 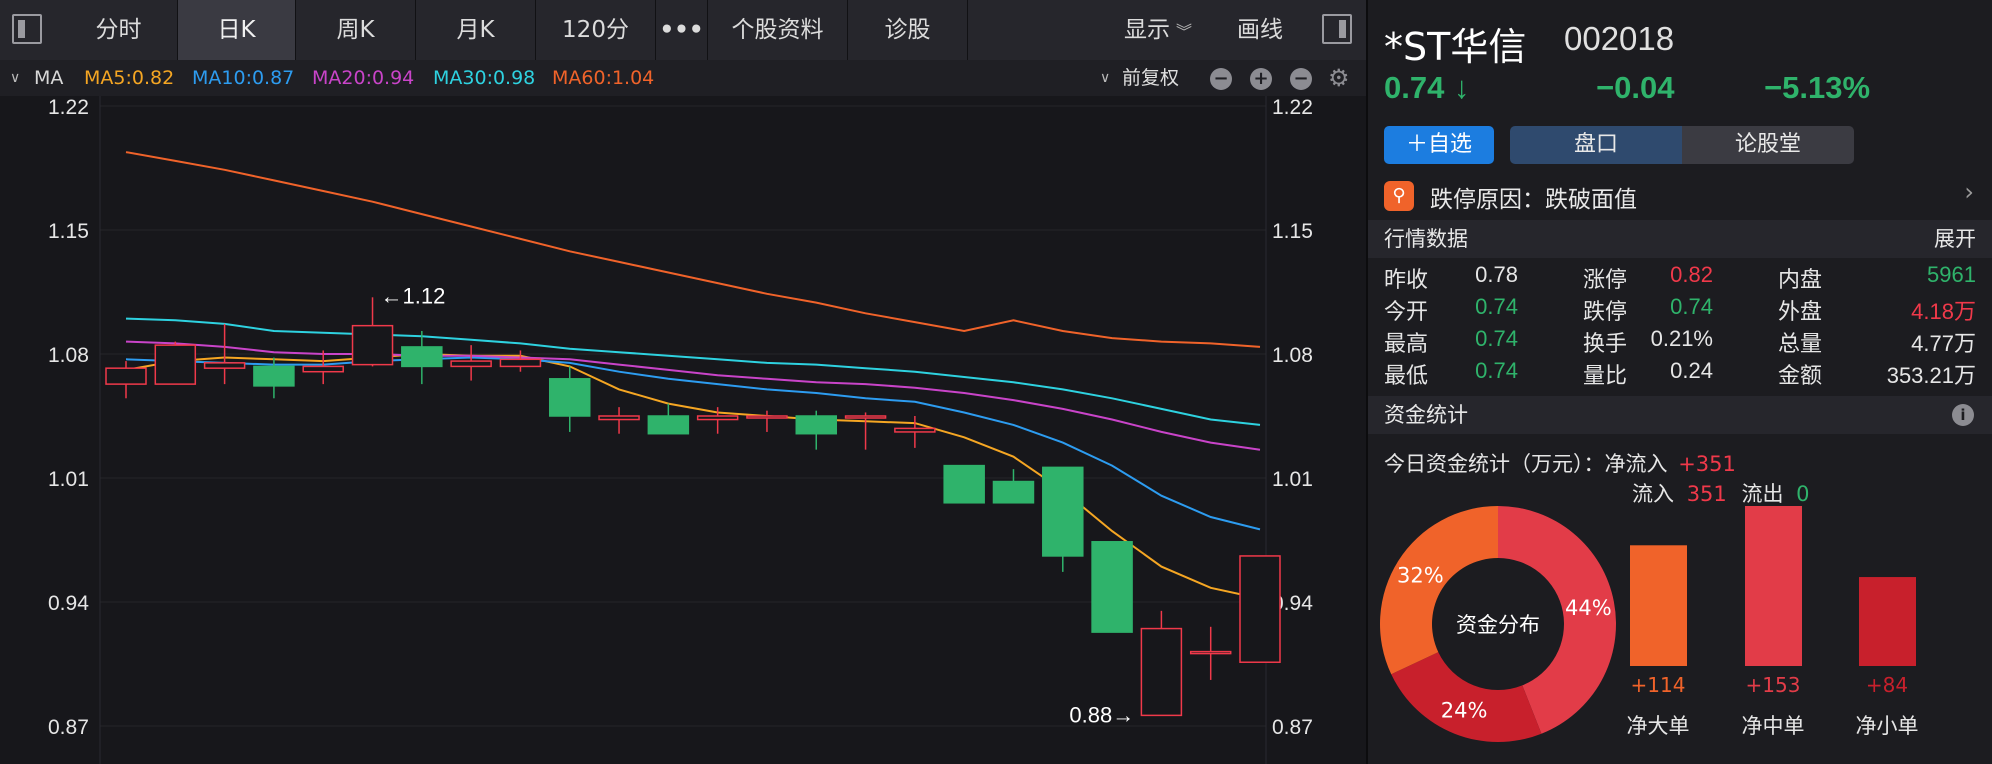 What do you see at coordinates (1426, 415) in the screenshot?
I see `fund-title: 资金统计` at bounding box center [1426, 415].